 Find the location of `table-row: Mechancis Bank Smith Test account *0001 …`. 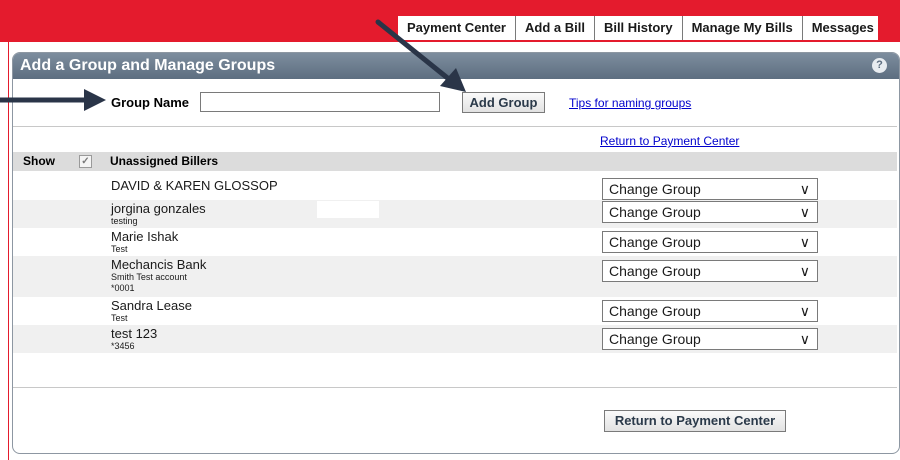

table-row: Mechancis Bank Smith Test account *0001 … is located at coordinates (455, 276).